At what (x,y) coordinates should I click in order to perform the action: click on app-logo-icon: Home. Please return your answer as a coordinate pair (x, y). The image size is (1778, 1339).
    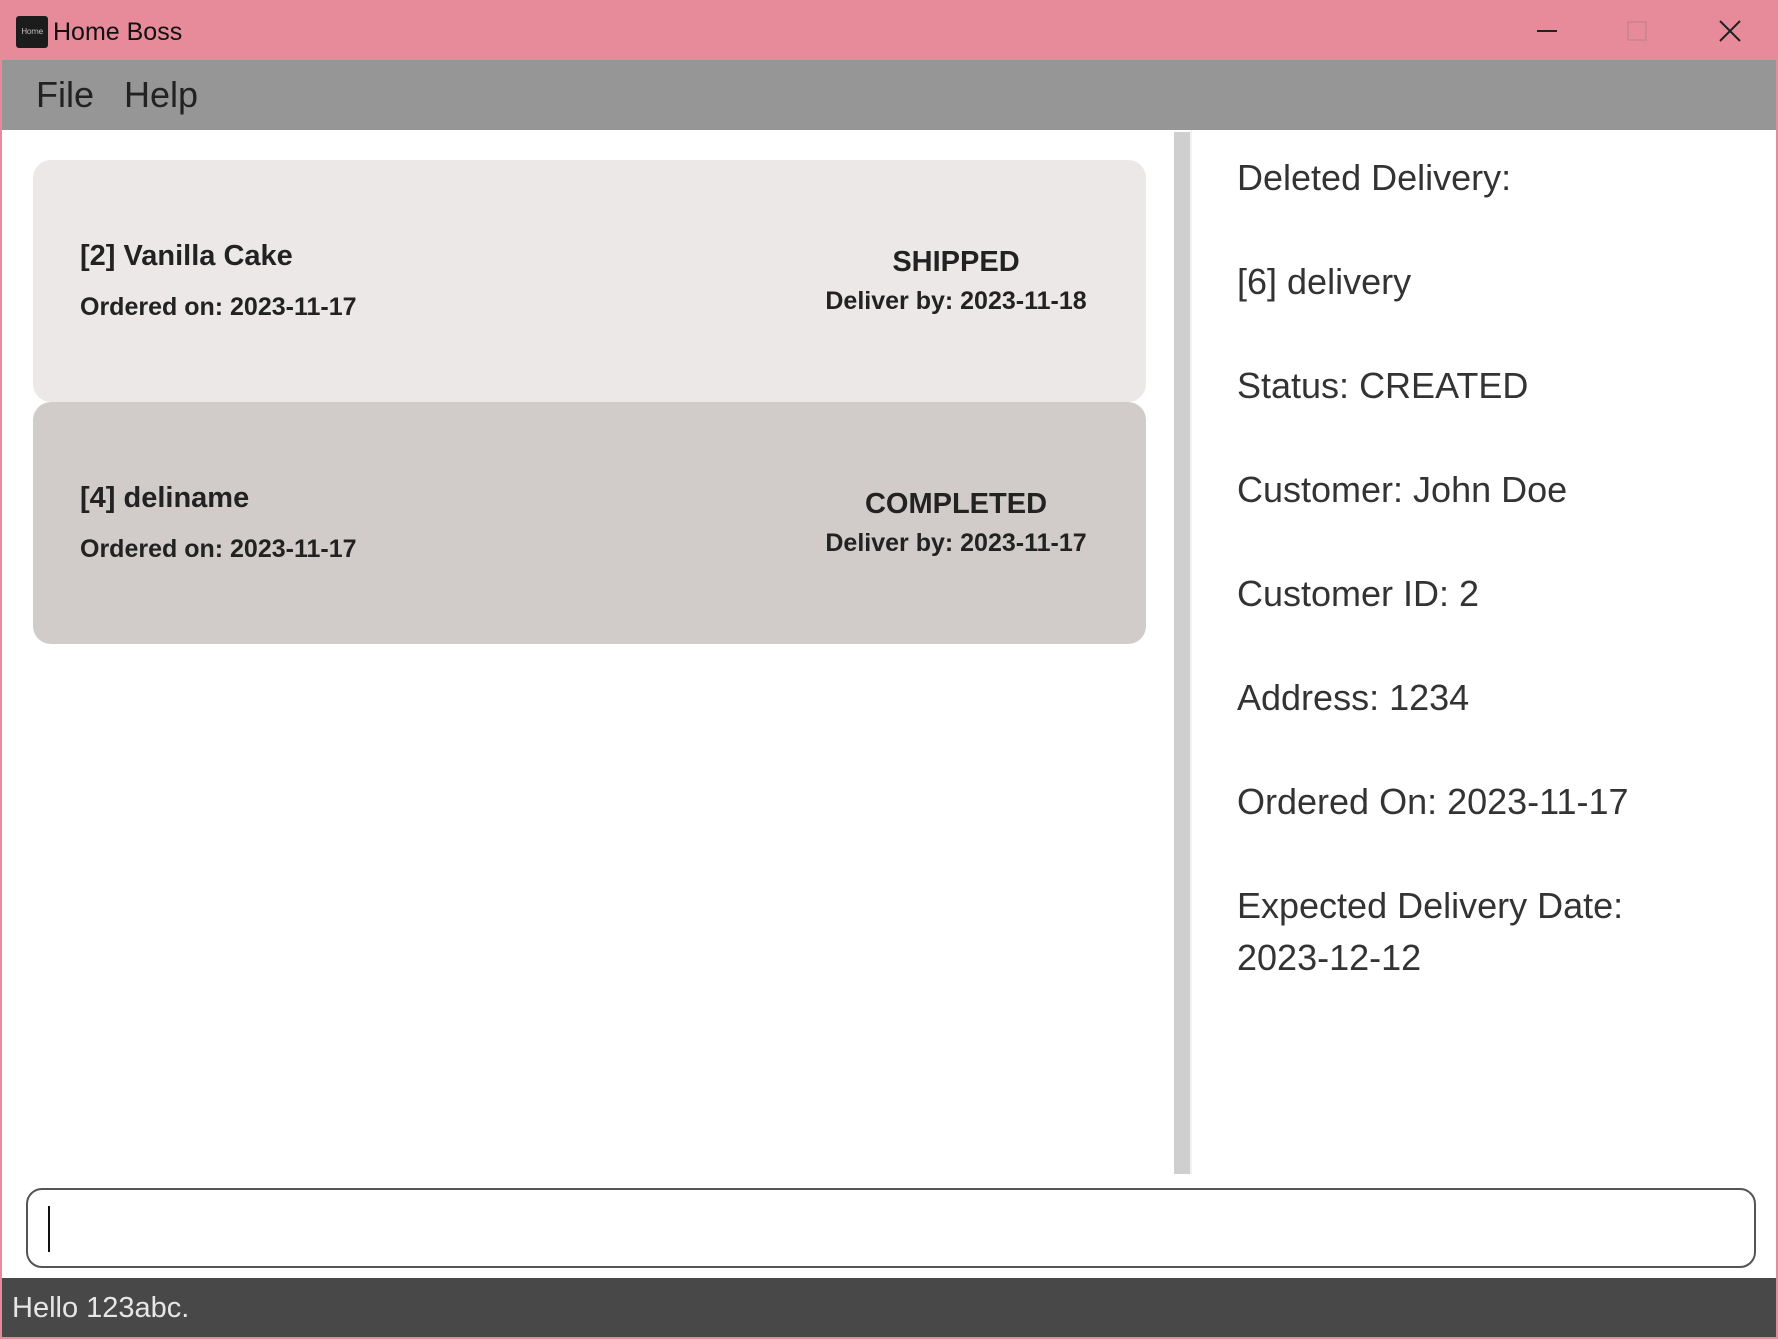
    Looking at the image, I should click on (32, 32).